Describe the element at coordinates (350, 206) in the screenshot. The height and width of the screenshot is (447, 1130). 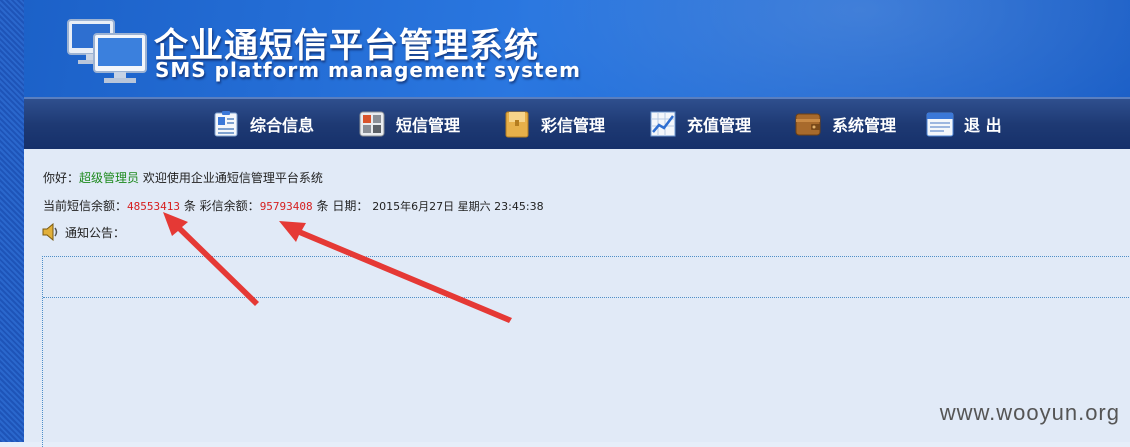
I see `date-label: 日期：` at that location.